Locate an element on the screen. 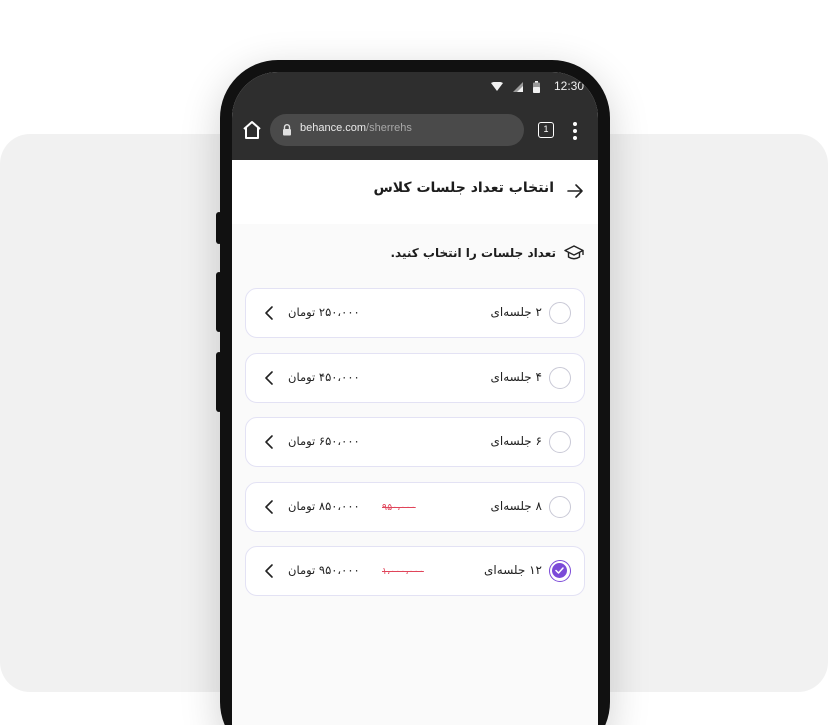 The image size is (828, 725). radio-button-checked is located at coordinates (560, 571).